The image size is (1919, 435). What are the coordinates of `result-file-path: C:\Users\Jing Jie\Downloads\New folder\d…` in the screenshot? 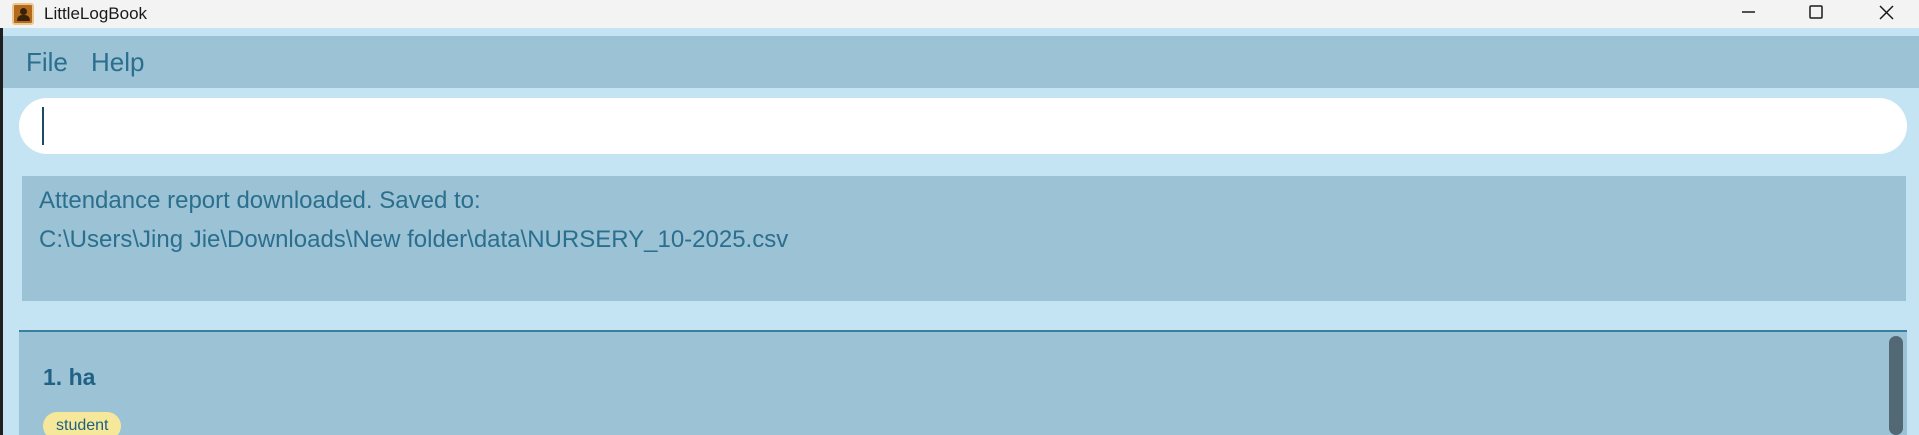 It's located at (414, 239).